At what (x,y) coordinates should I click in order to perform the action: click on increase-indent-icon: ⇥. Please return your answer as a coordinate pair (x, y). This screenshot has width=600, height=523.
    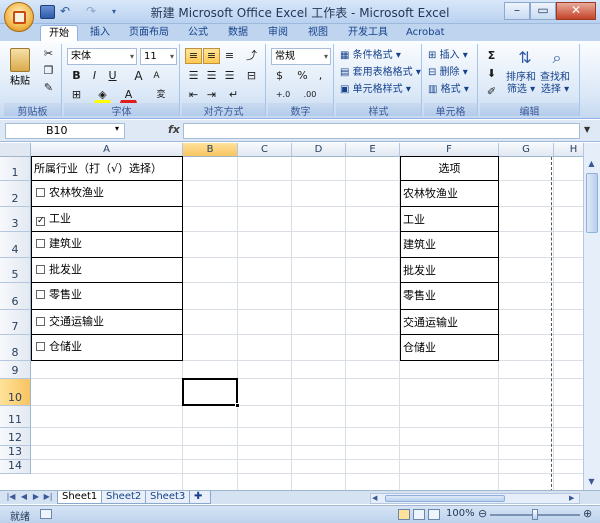
    Looking at the image, I should click on (211, 95).